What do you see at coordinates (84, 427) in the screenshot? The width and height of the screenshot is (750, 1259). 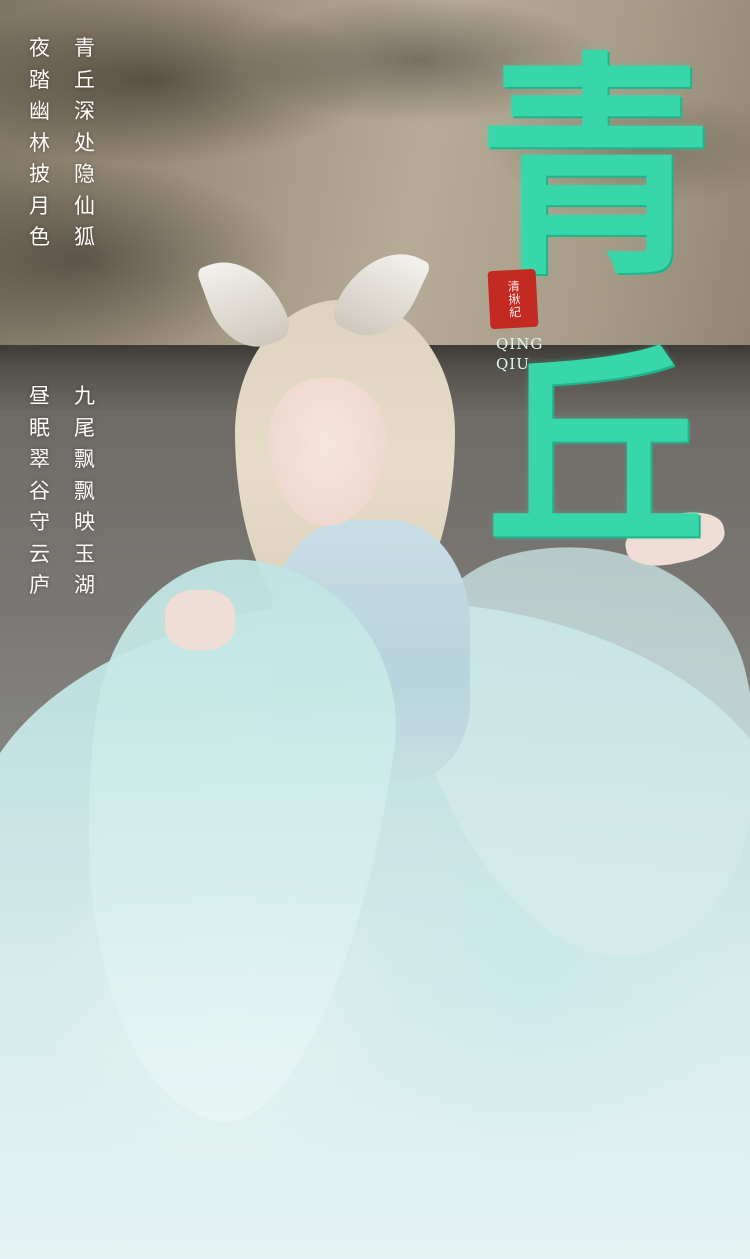 I see `poem-char: 尾` at bounding box center [84, 427].